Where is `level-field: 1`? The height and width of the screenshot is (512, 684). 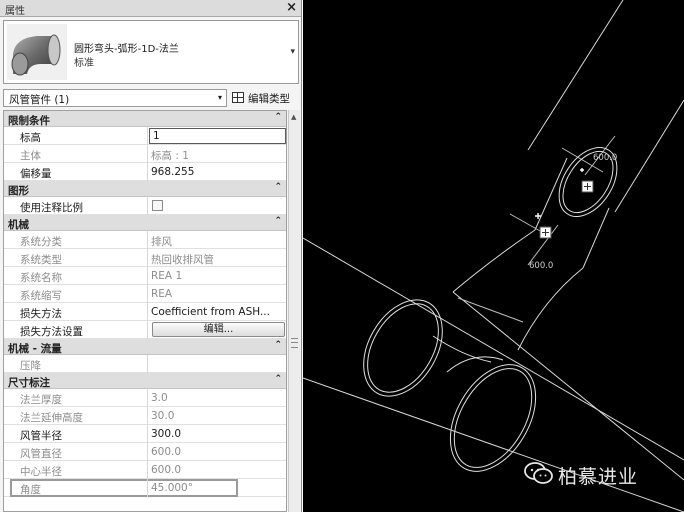 level-field: 1 is located at coordinates (217, 136).